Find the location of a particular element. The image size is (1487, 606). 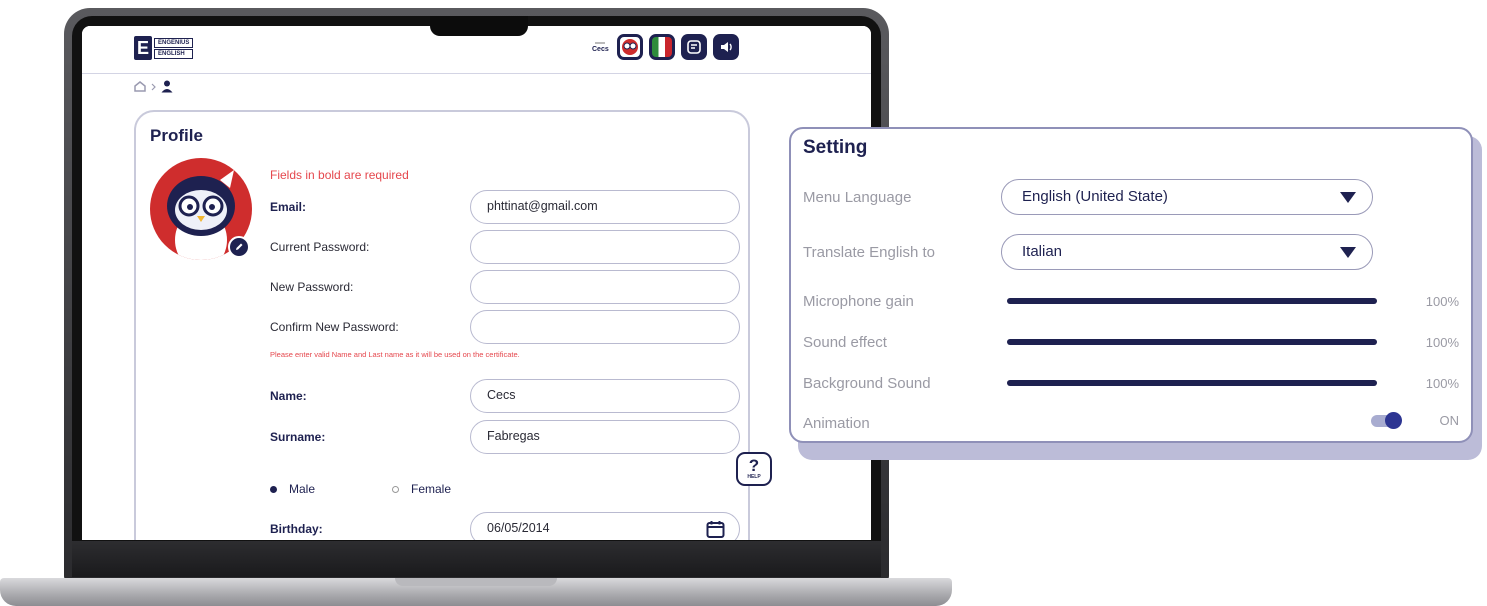

owl-avatar-icon is located at coordinates (629, 47).